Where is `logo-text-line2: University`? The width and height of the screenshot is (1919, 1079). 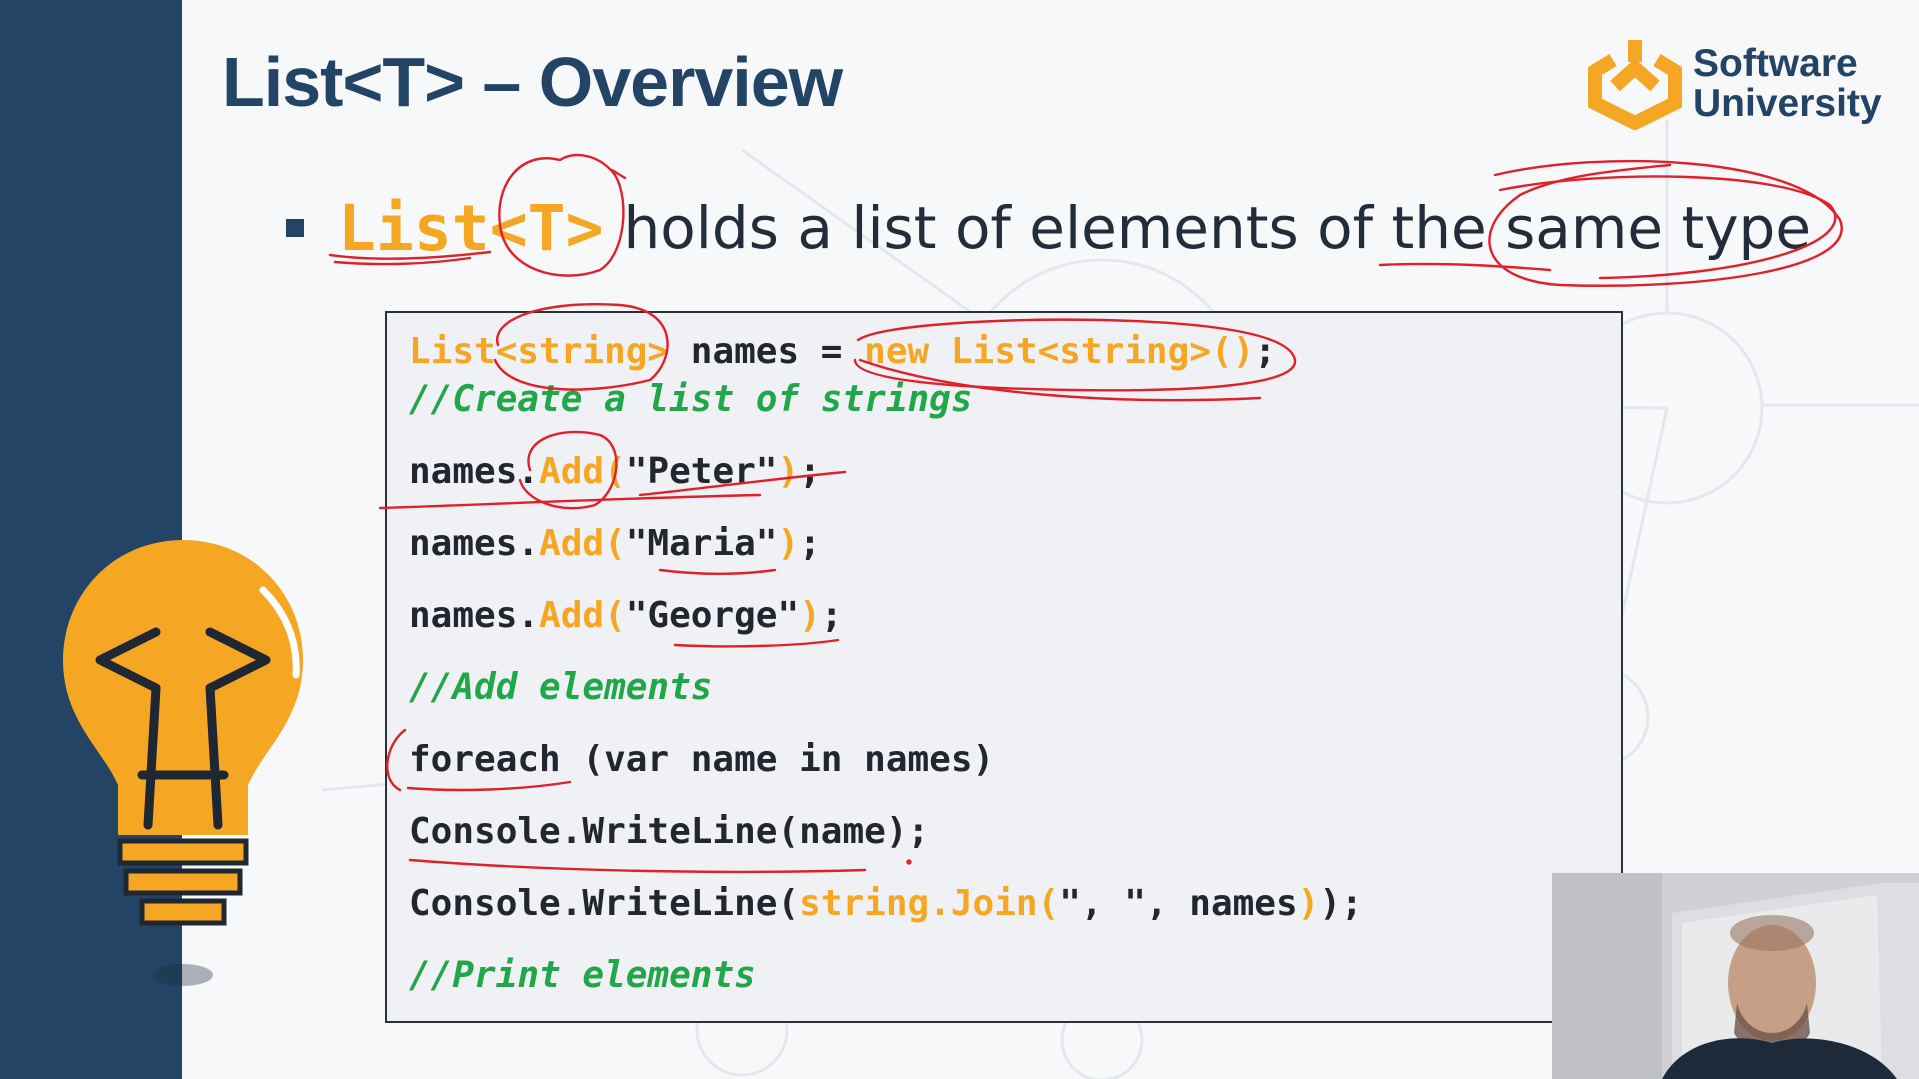
logo-text-line2: University is located at coordinates (1787, 103).